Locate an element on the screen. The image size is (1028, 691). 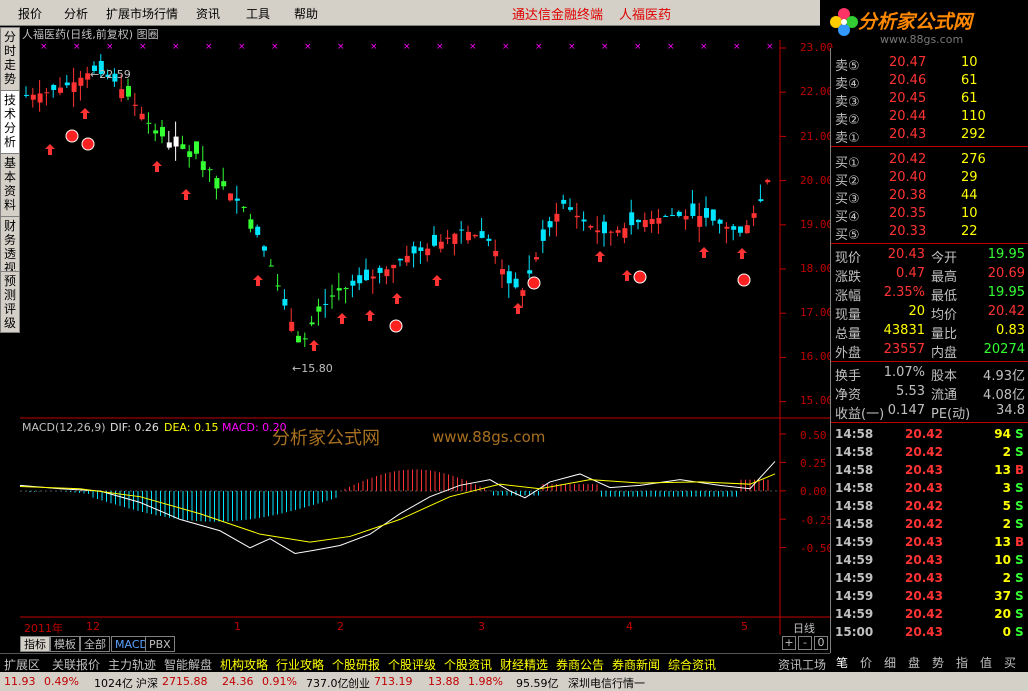
macd-dif: DIF: 0.26 is located at coordinates (134, 427).